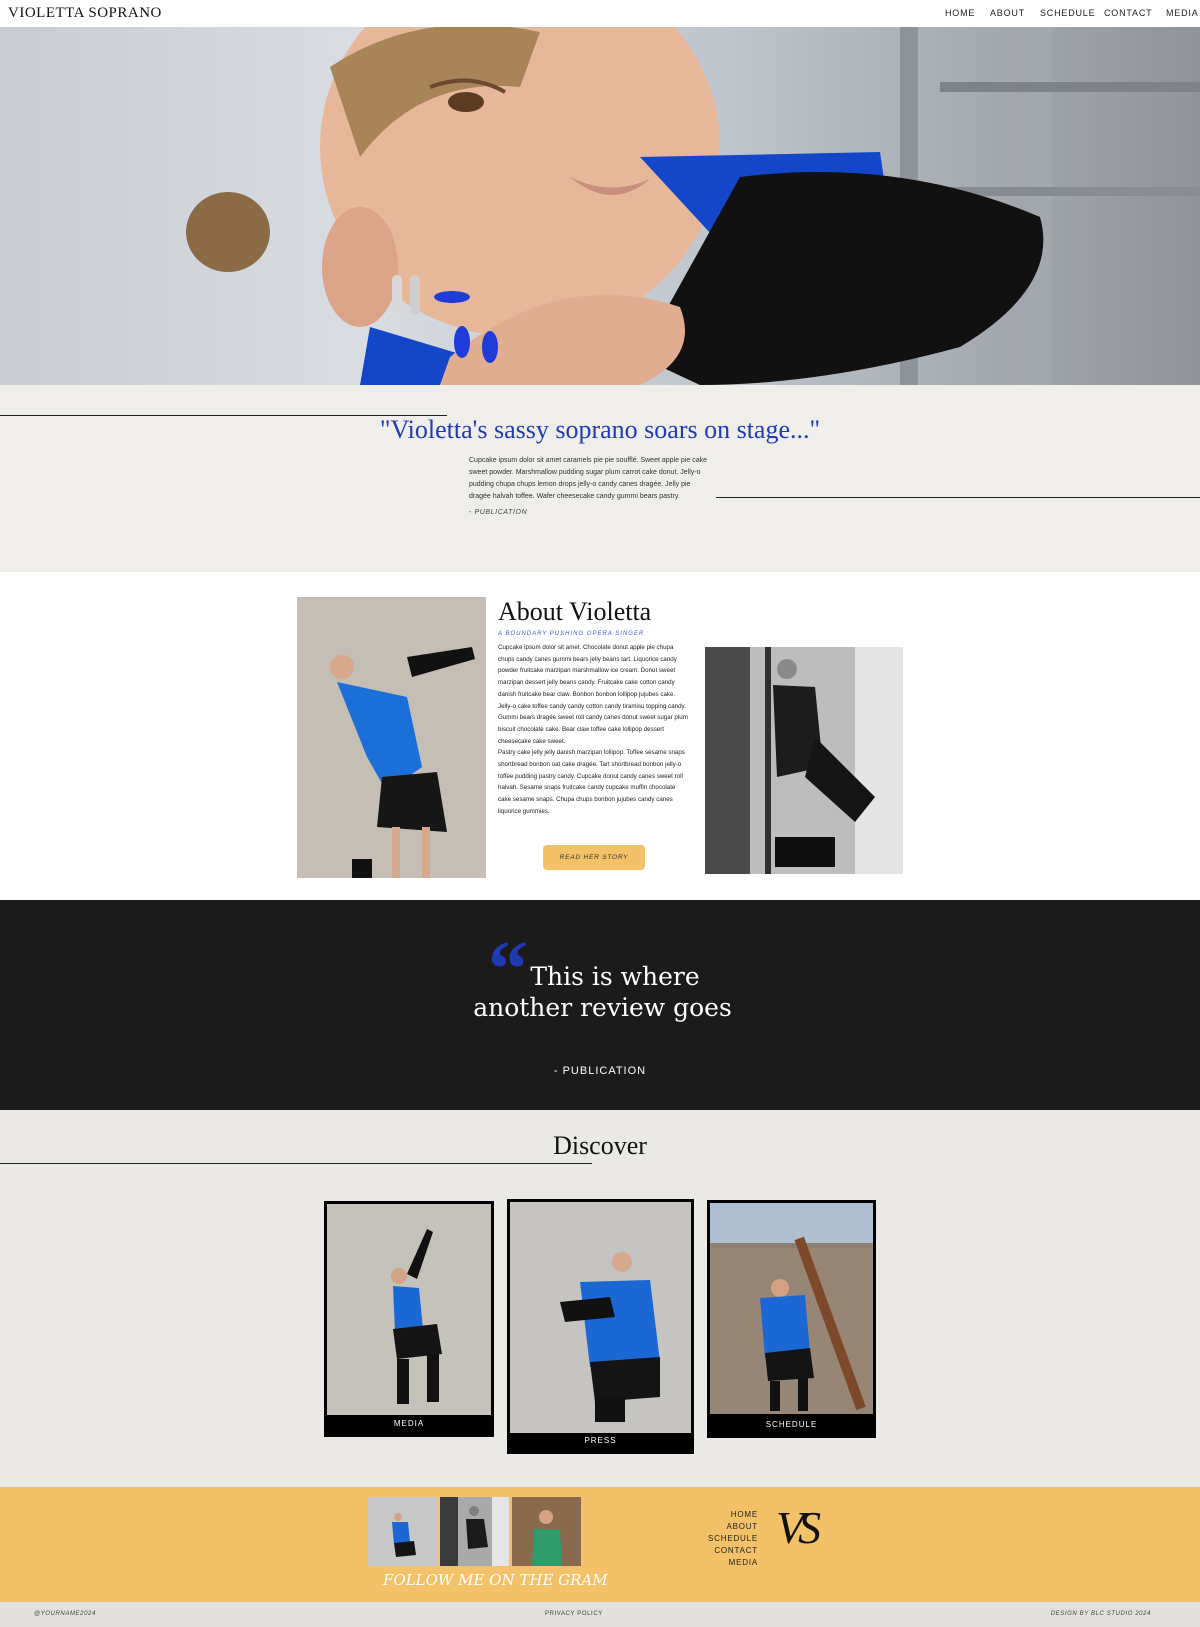  Describe the element at coordinates (804, 760) in the screenshot. I see `about-photo-bw` at that location.